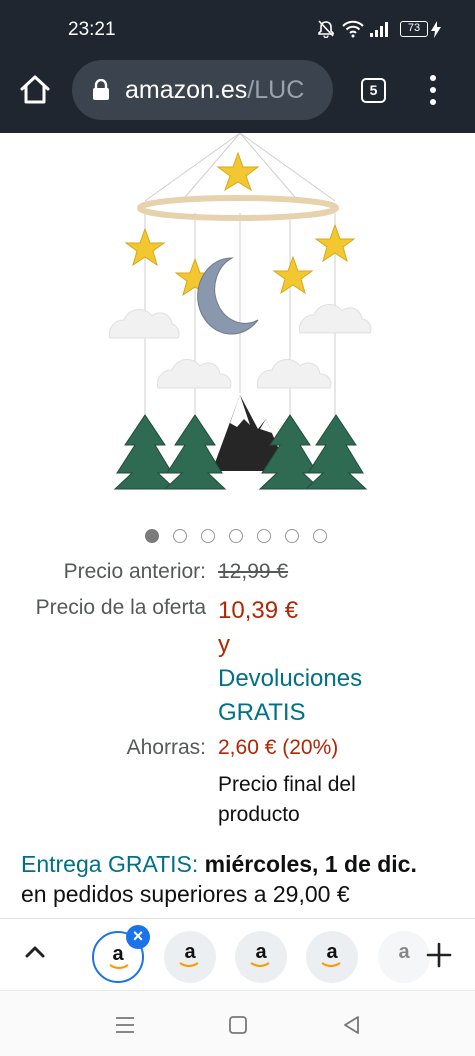 This screenshot has height=1056, width=475. What do you see at coordinates (258, 610) in the screenshot?
I see `deal-price: 10,39 €` at bounding box center [258, 610].